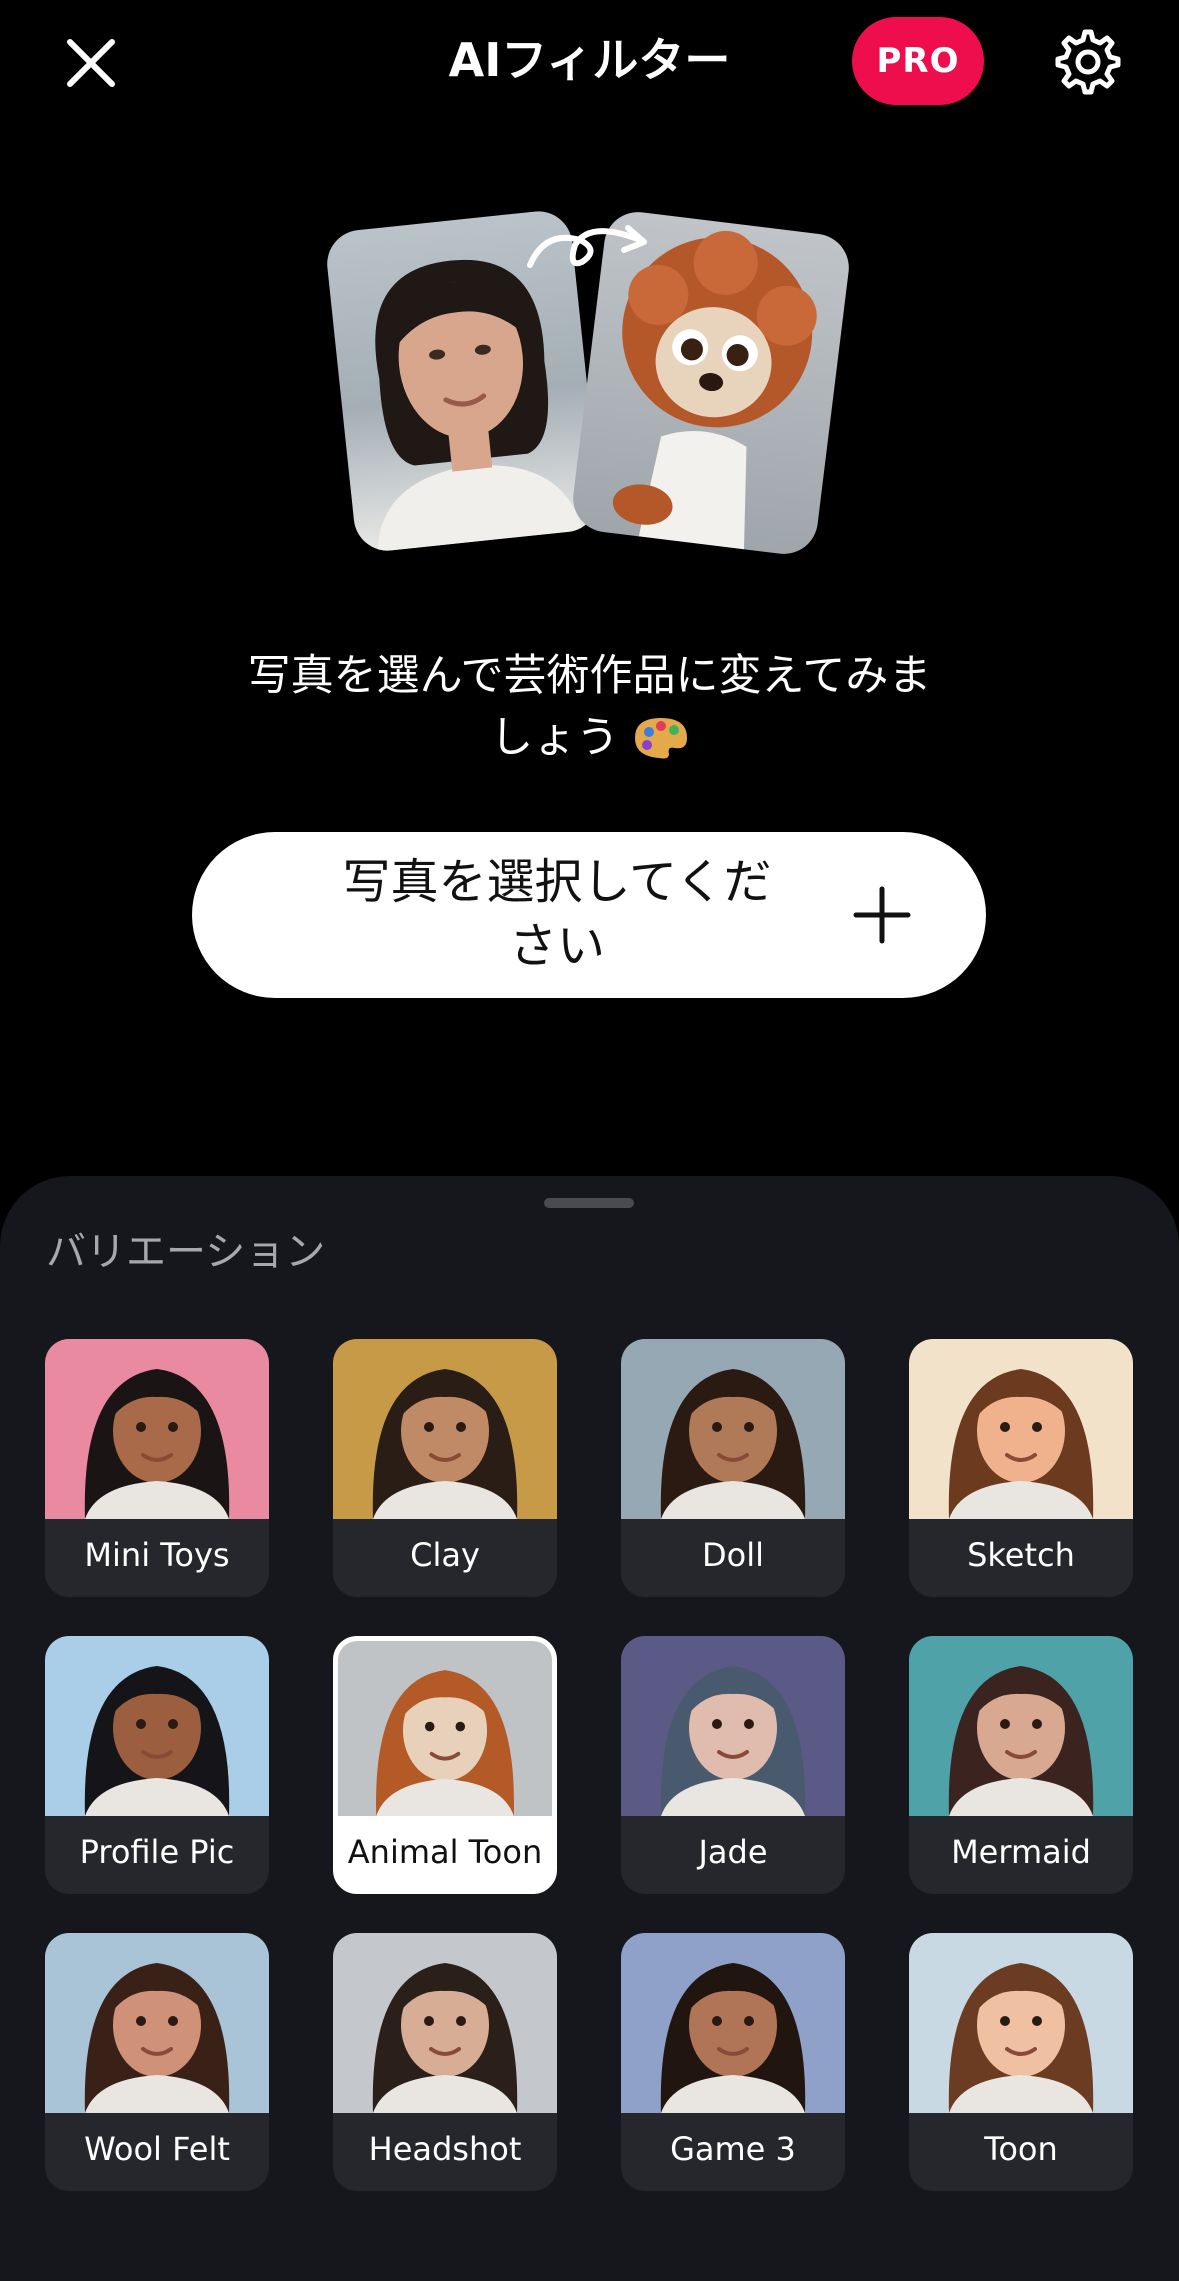 The image size is (1179, 2281). Describe the element at coordinates (1021, 2149) in the screenshot. I see `variation-label: Toon` at that location.